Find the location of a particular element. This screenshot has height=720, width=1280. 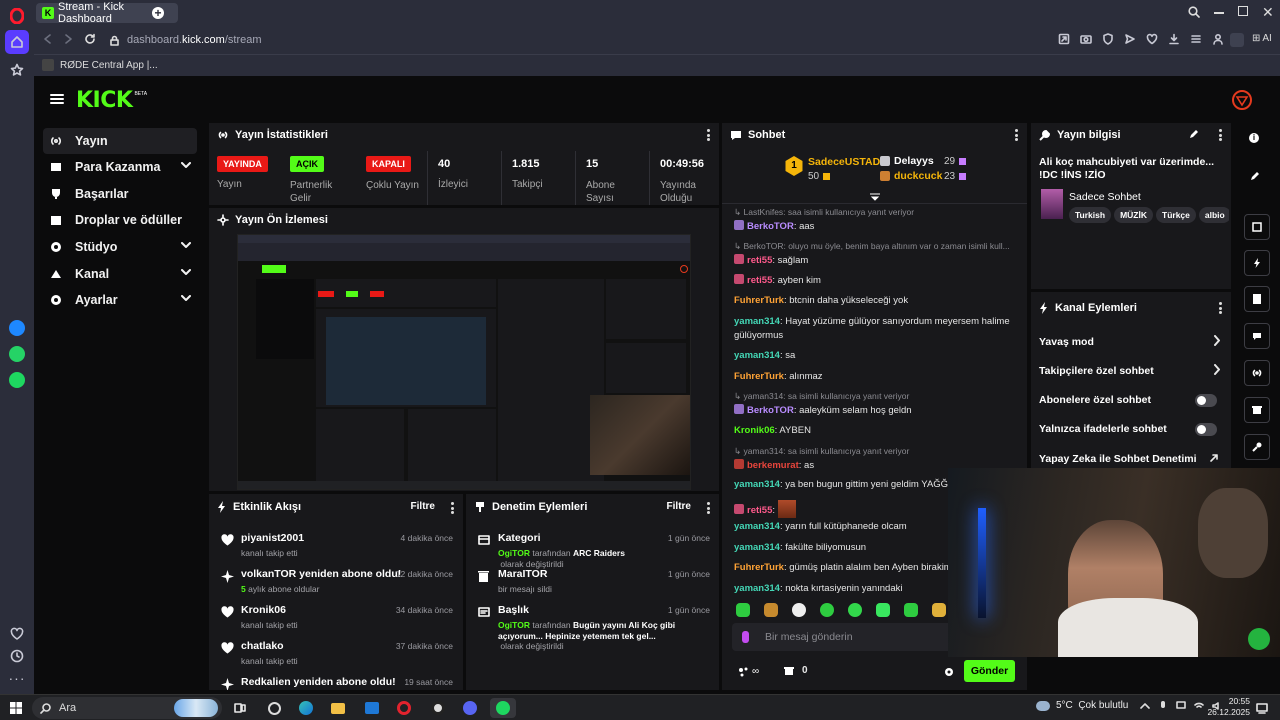

chat-toggle-icon is located at coordinates (1257, 336).